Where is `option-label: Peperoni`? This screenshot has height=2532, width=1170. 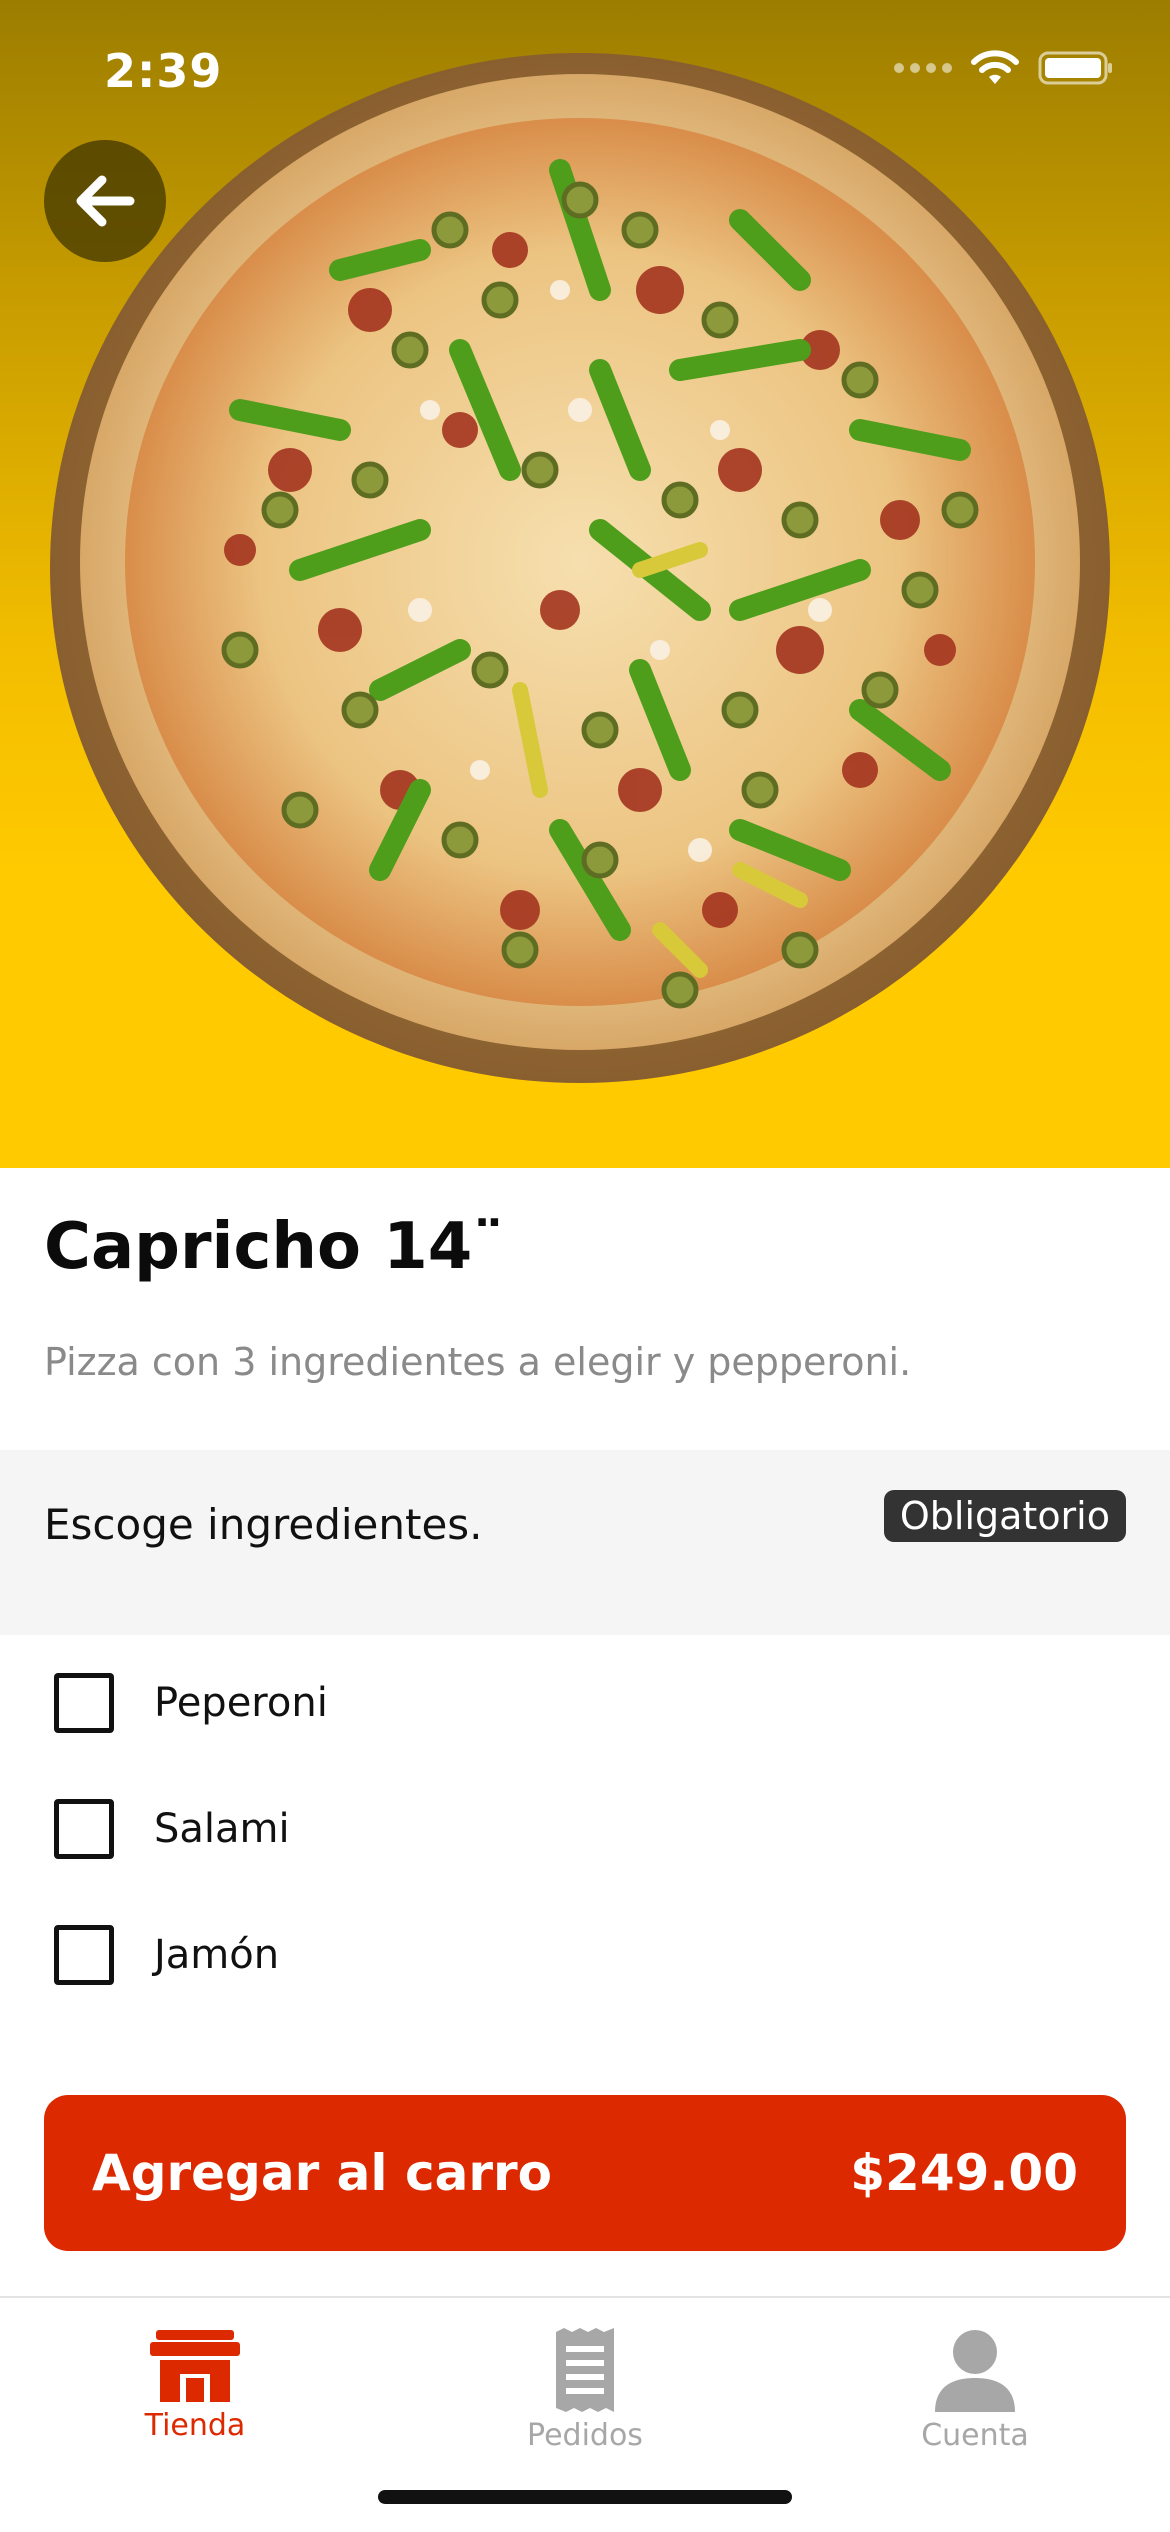 option-label: Peperoni is located at coordinates (241, 1703).